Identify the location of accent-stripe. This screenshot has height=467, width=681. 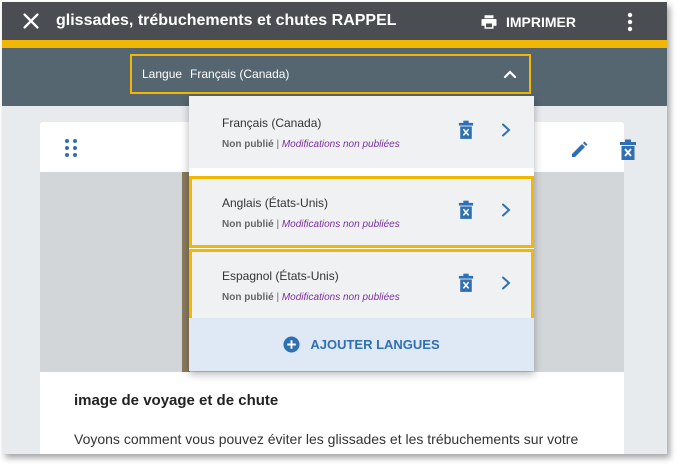
(334, 44).